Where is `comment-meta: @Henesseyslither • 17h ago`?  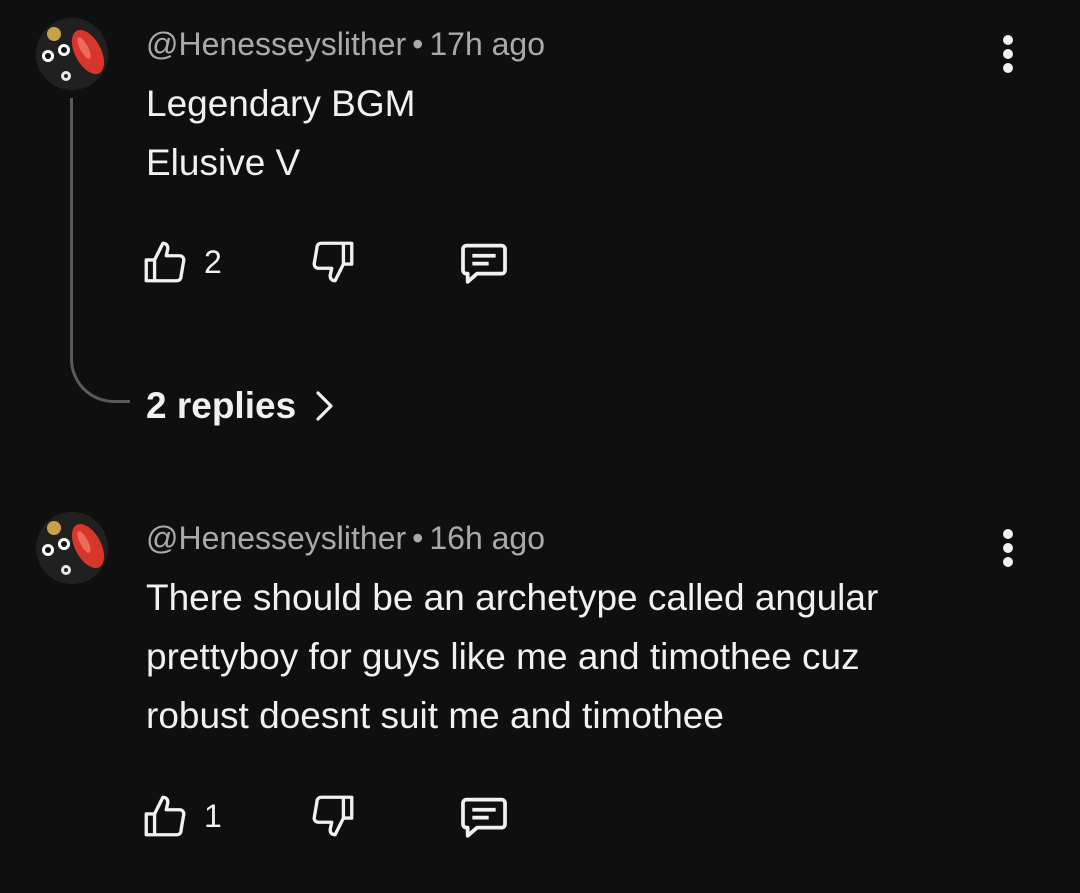 comment-meta: @Henesseyslither • 17h ago is located at coordinates (345, 44).